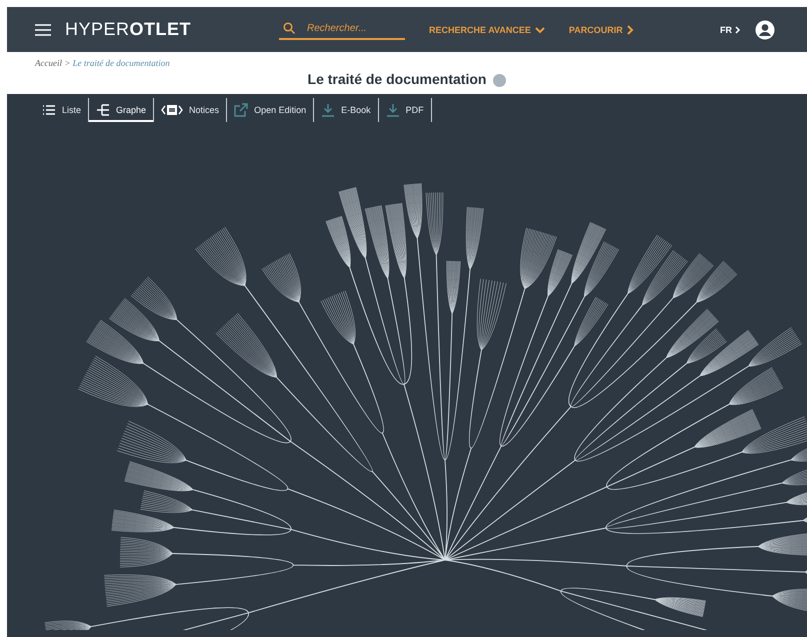  Describe the element at coordinates (62, 110) in the screenshot. I see `view-tab: Liste` at that location.